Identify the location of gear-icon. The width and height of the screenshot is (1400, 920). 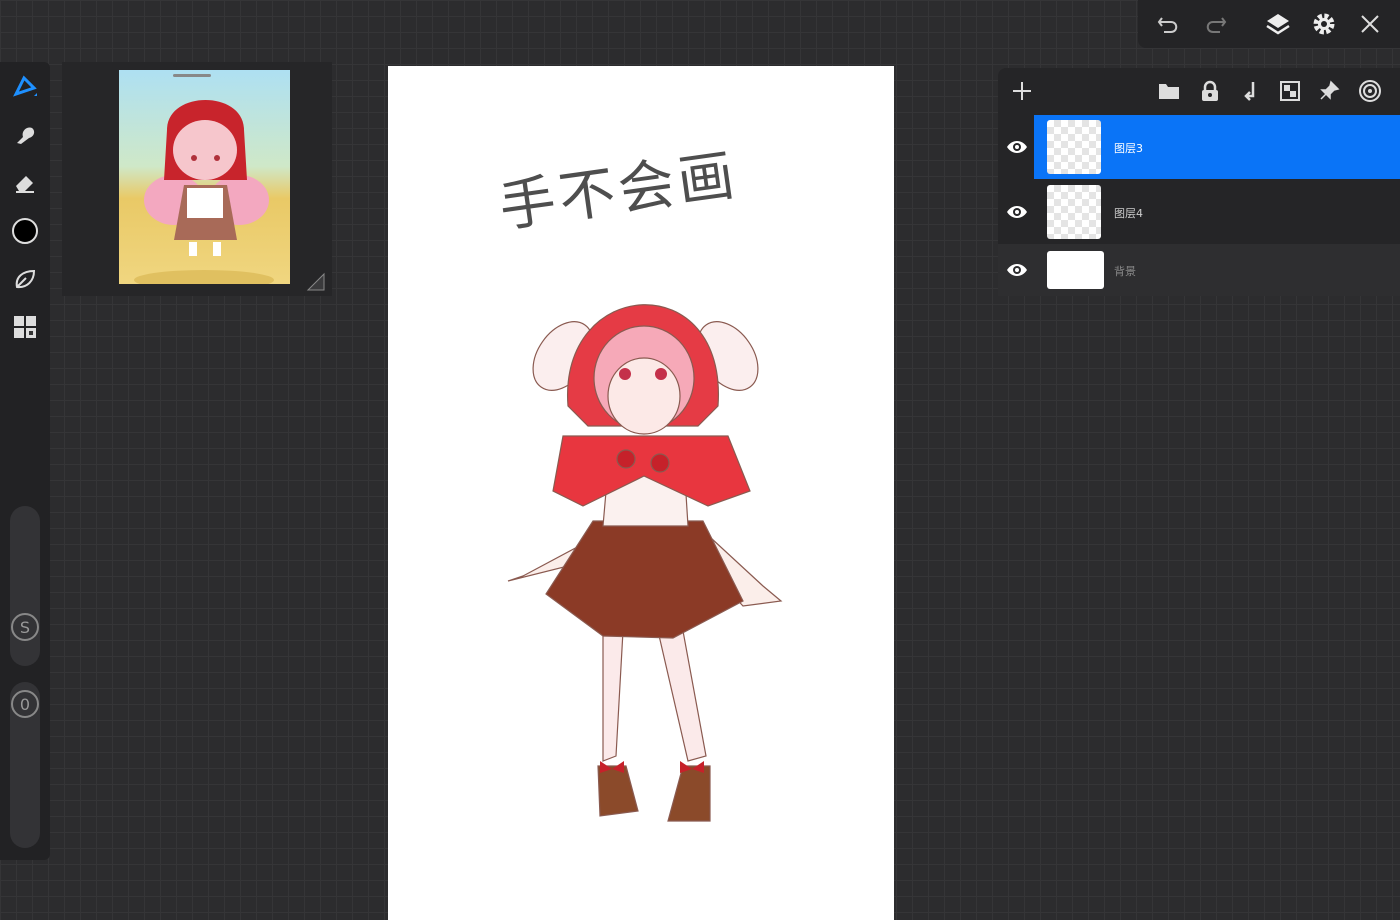
(1324, 24).